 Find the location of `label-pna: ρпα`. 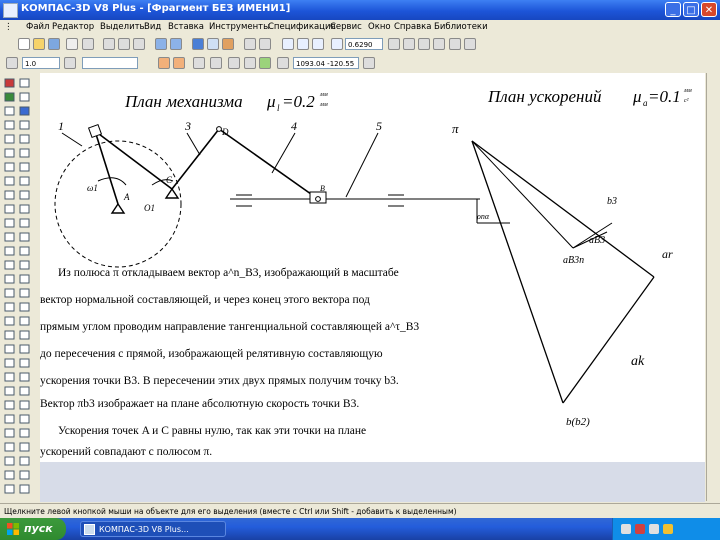

label-pna: ρпα is located at coordinates (483, 216).